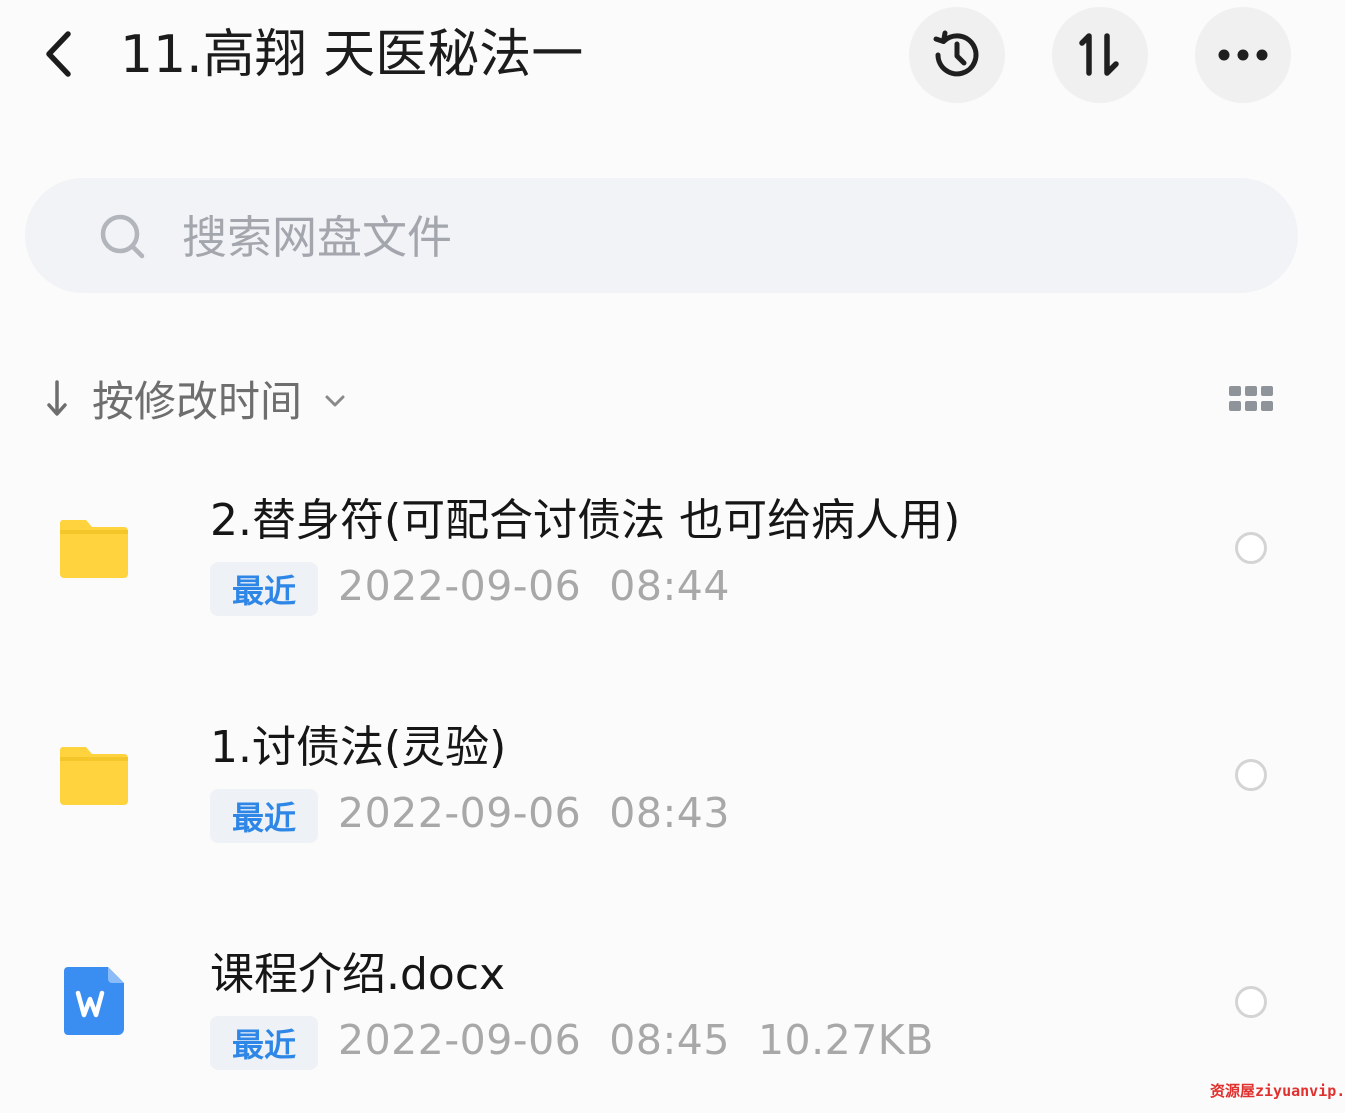 This screenshot has width=1345, height=1113. Describe the element at coordinates (845, 1040) in the screenshot. I see `file-size: 10.27KB` at that location.